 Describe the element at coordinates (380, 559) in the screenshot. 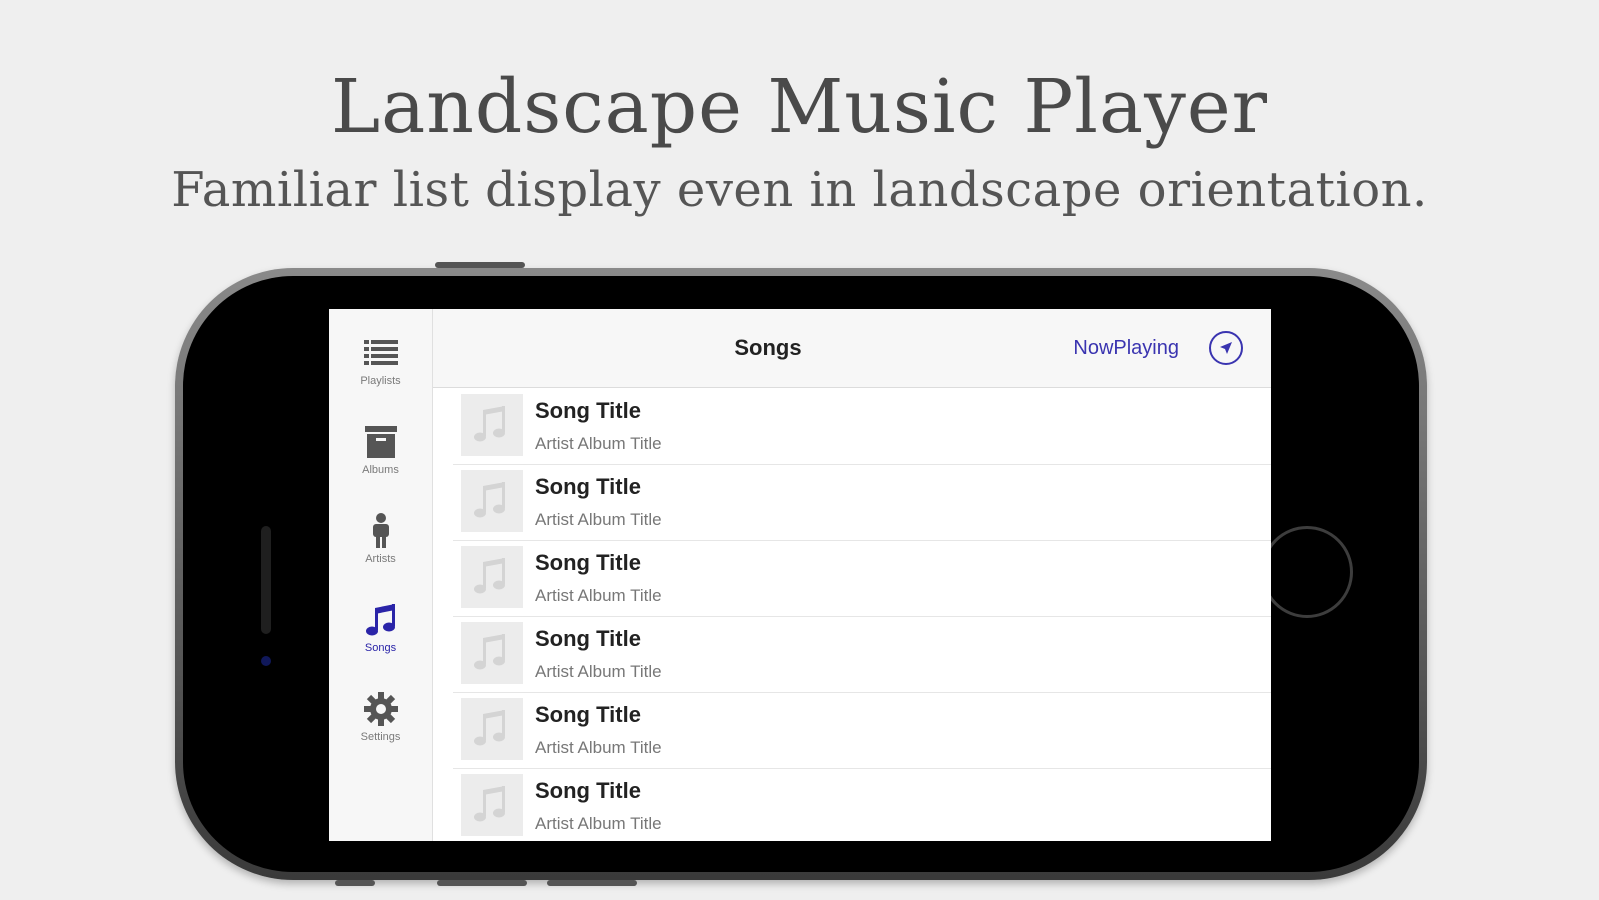

I see `tab-label: Artists` at that location.